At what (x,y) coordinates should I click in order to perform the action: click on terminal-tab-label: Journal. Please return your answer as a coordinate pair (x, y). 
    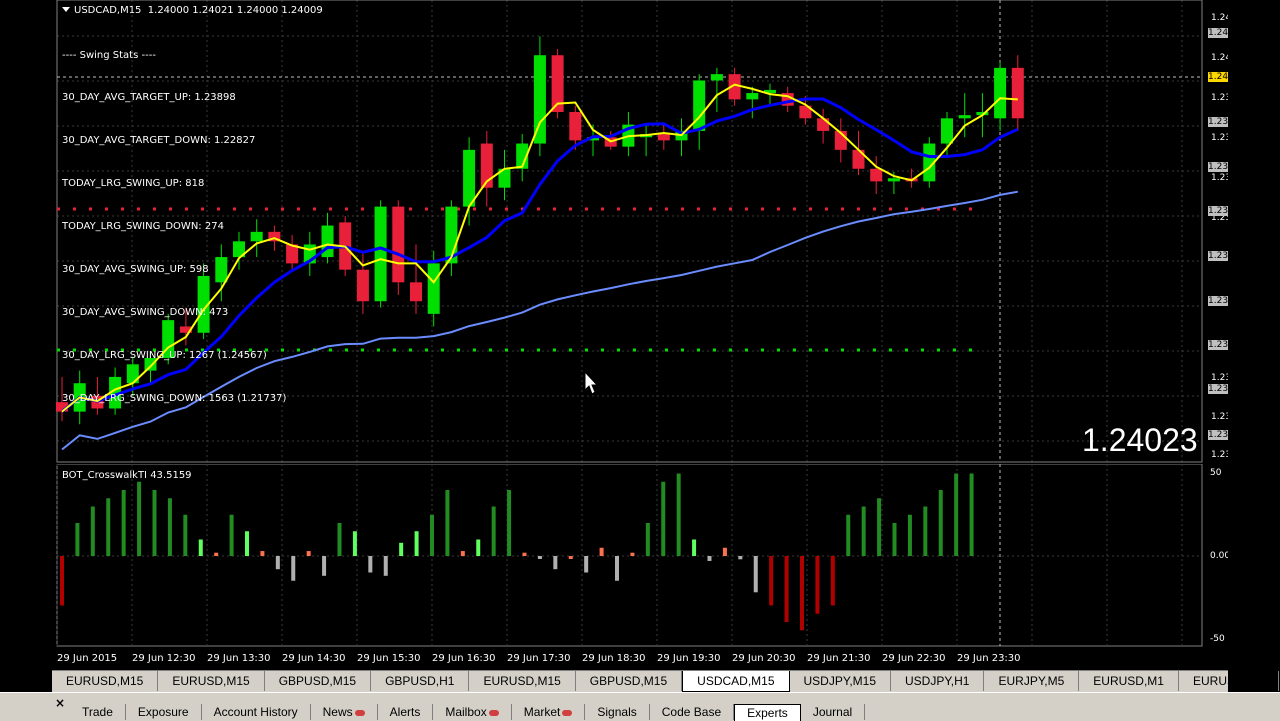
    Looking at the image, I should click on (832, 712).